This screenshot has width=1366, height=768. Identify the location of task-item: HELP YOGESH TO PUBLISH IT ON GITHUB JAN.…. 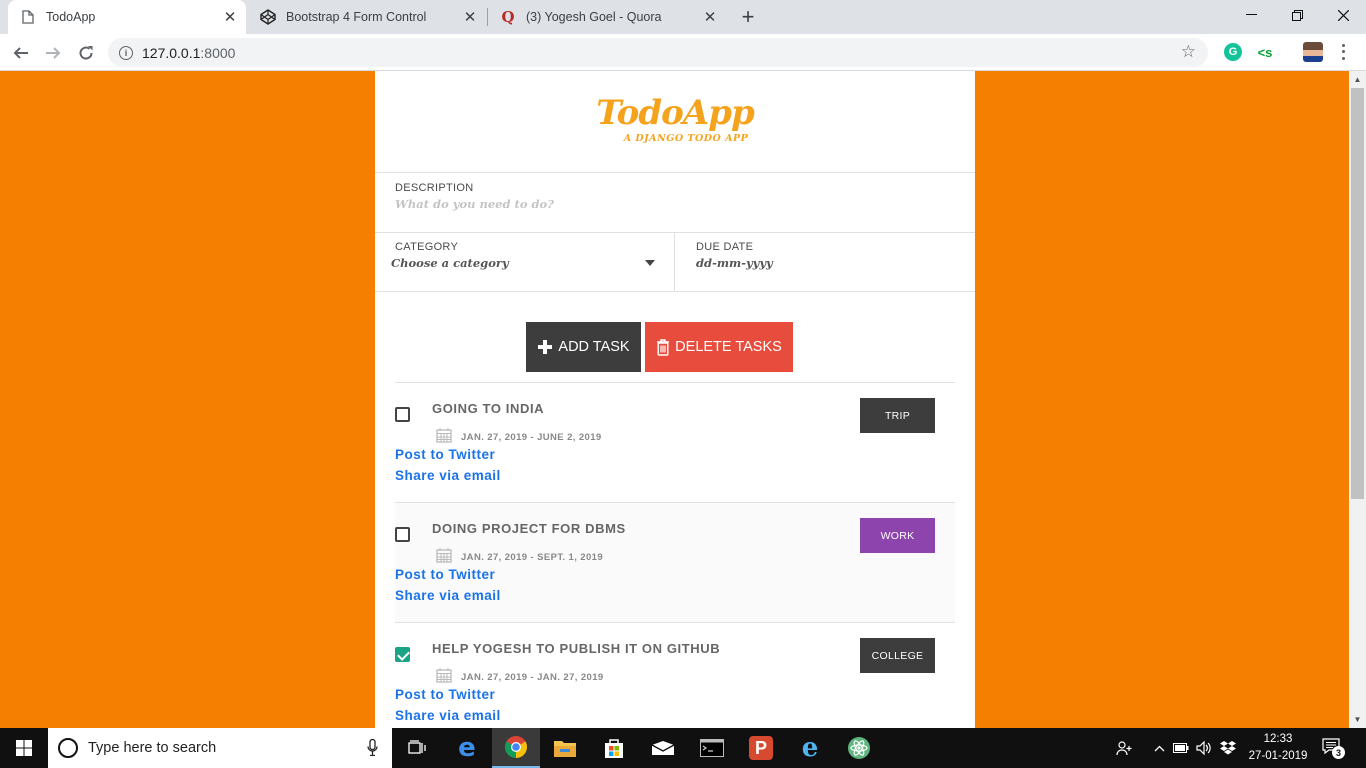
(675, 675).